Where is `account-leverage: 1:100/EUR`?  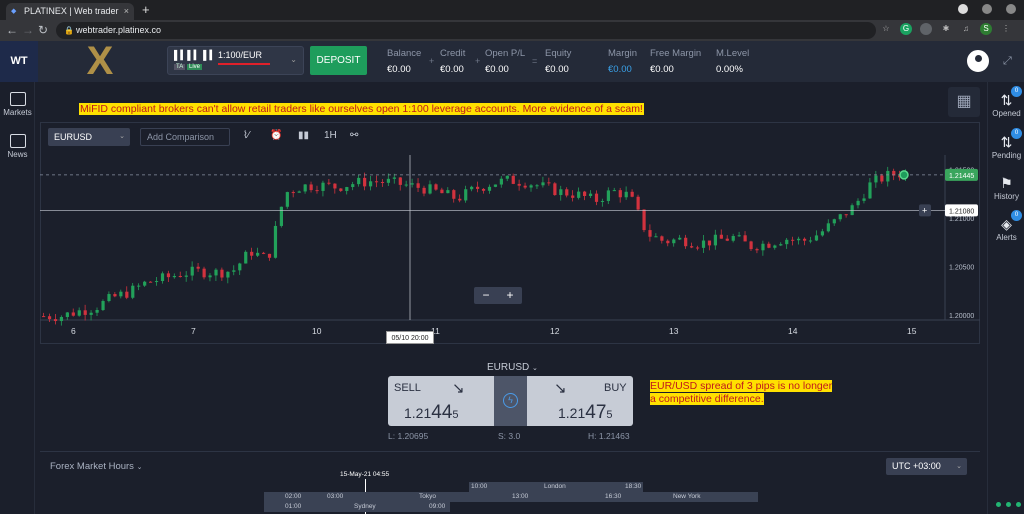 account-leverage: 1:100/EUR is located at coordinates (240, 55).